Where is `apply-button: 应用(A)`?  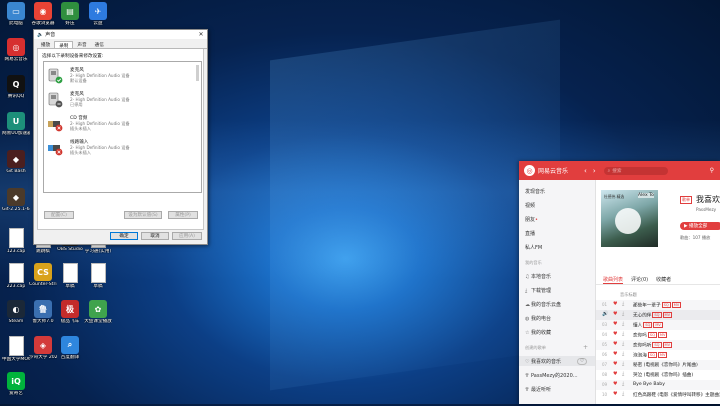
apply-button: 应用(A) is located at coordinates (187, 236).